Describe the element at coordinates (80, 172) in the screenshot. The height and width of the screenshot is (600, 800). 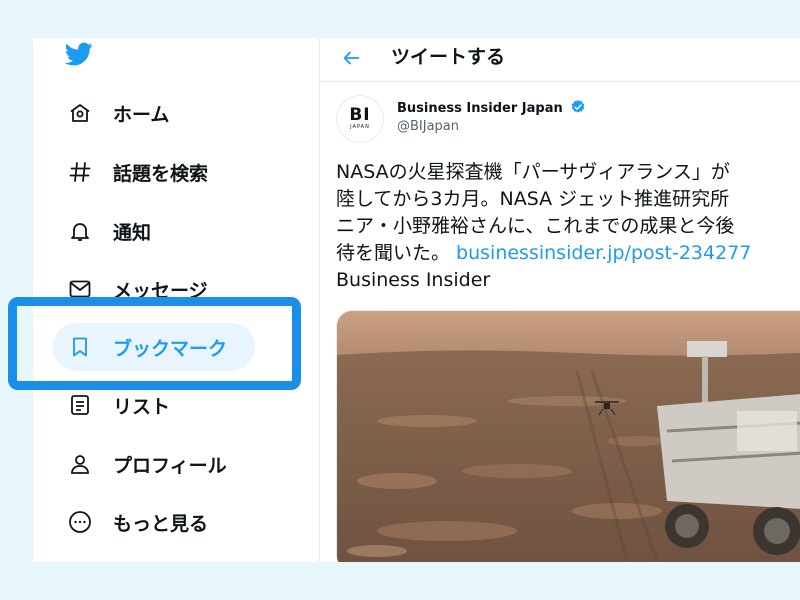
I see `hashtag-icon` at that location.